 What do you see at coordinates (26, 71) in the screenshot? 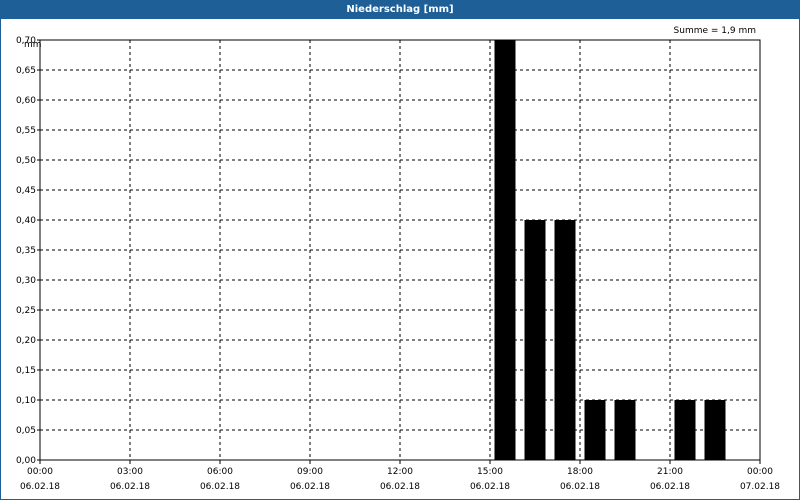
I see `y-tick-label: 0,65` at bounding box center [26, 71].